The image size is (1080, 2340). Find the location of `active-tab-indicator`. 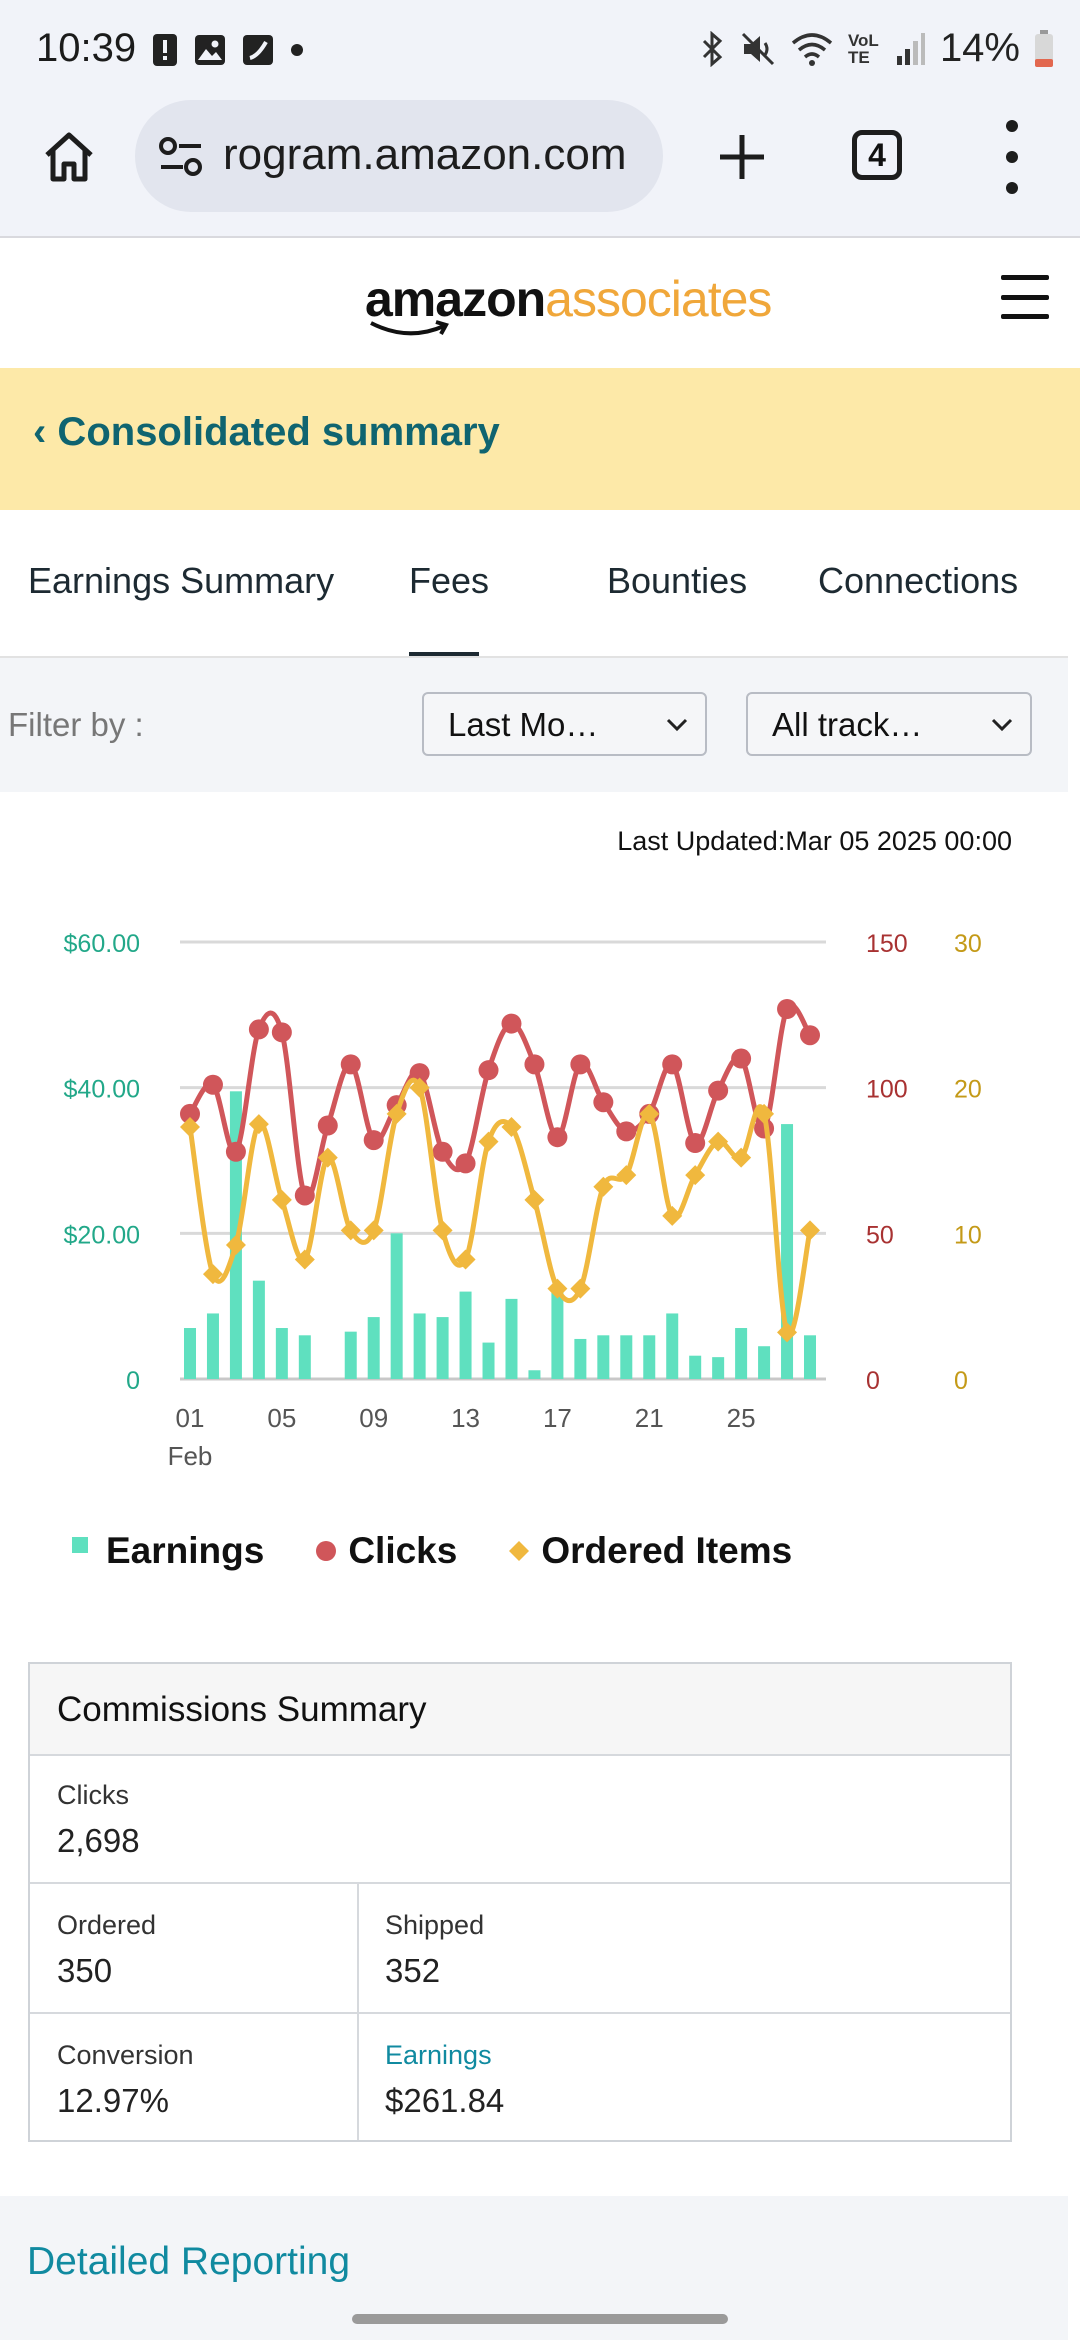

active-tab-indicator is located at coordinates (444, 654).